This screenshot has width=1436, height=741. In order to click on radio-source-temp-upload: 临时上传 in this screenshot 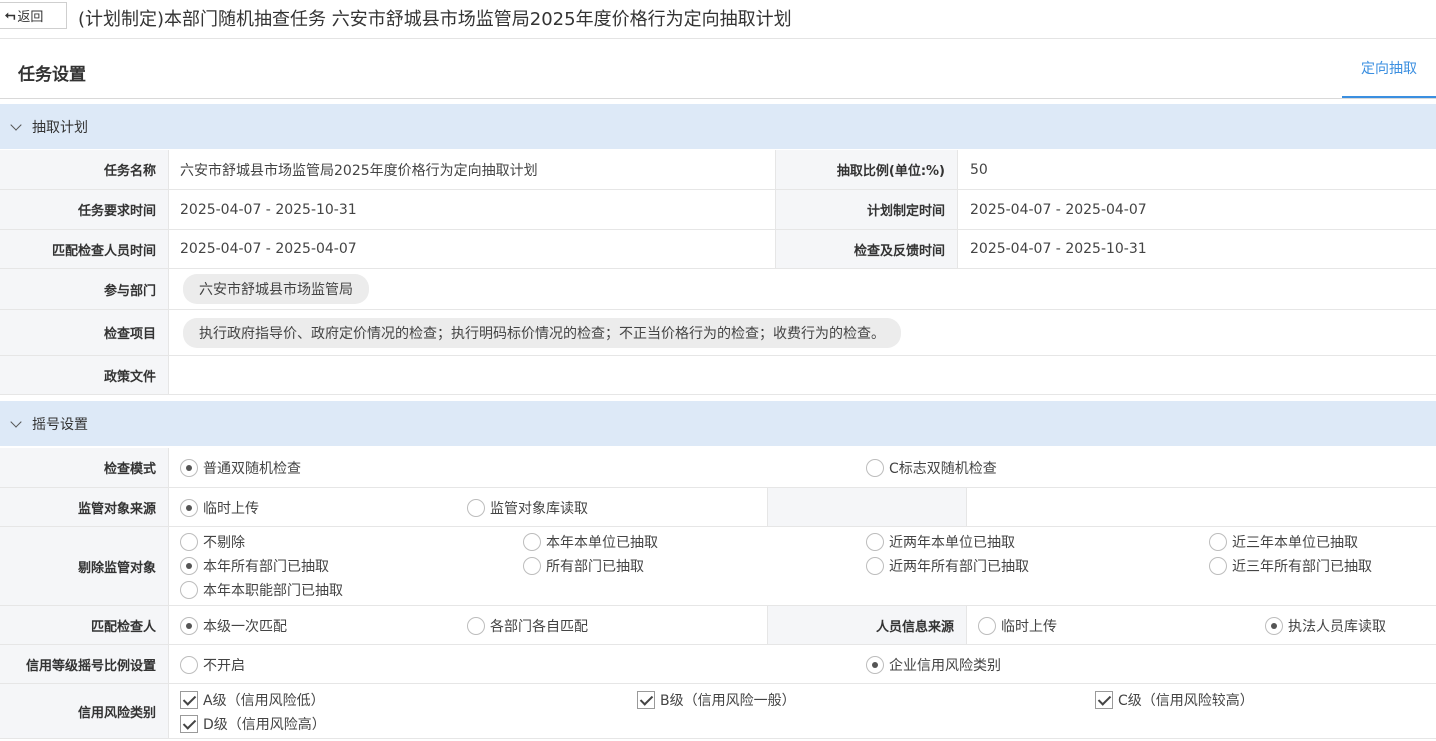, I will do `click(219, 508)`.